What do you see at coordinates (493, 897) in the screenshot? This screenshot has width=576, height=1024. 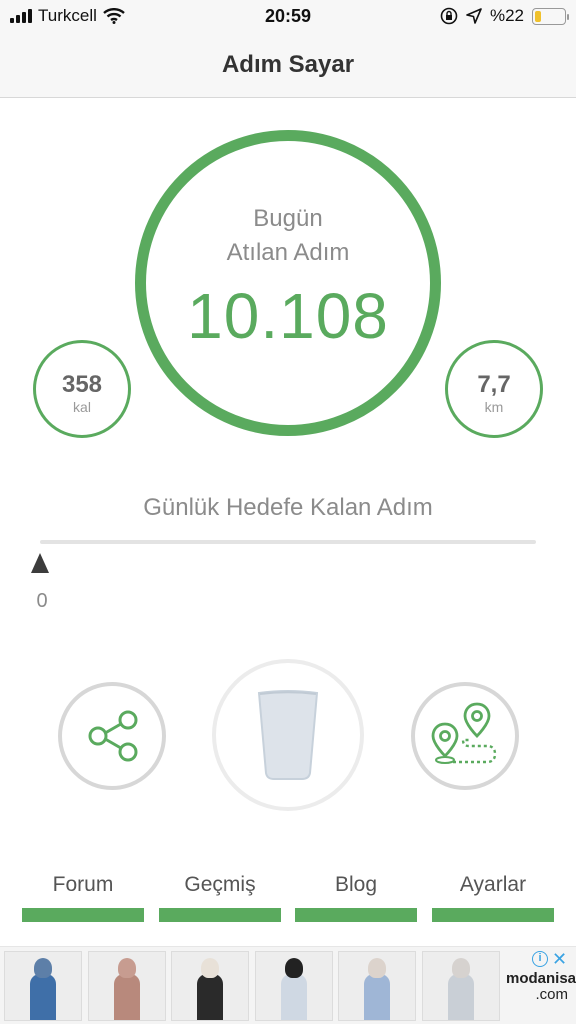 I see `tab-settings: Ayarlar` at bounding box center [493, 897].